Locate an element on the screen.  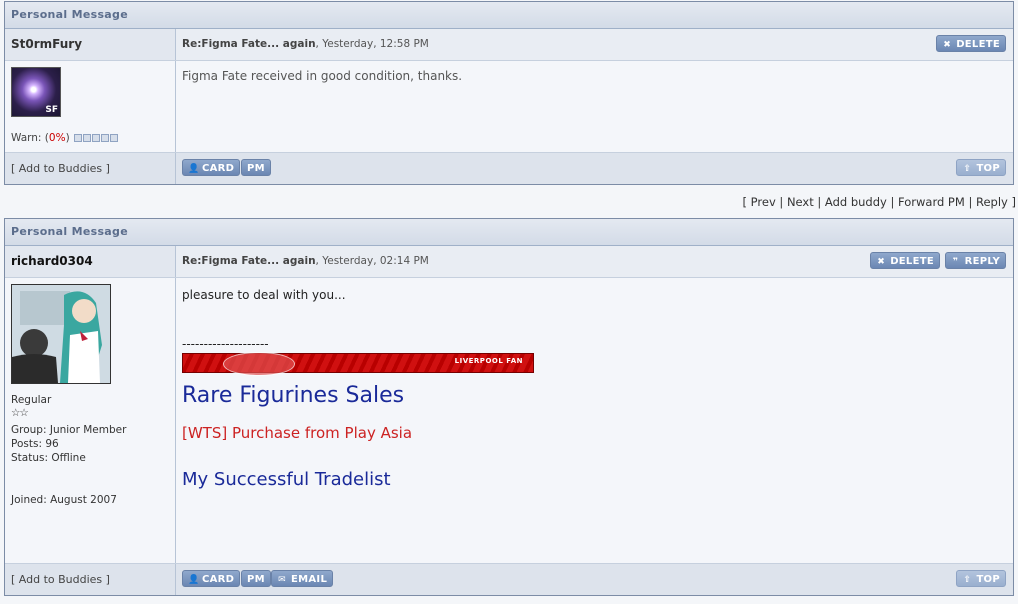
signature-wts-link: [WTS] Purchase from Play Asia is located at coordinates (297, 433).